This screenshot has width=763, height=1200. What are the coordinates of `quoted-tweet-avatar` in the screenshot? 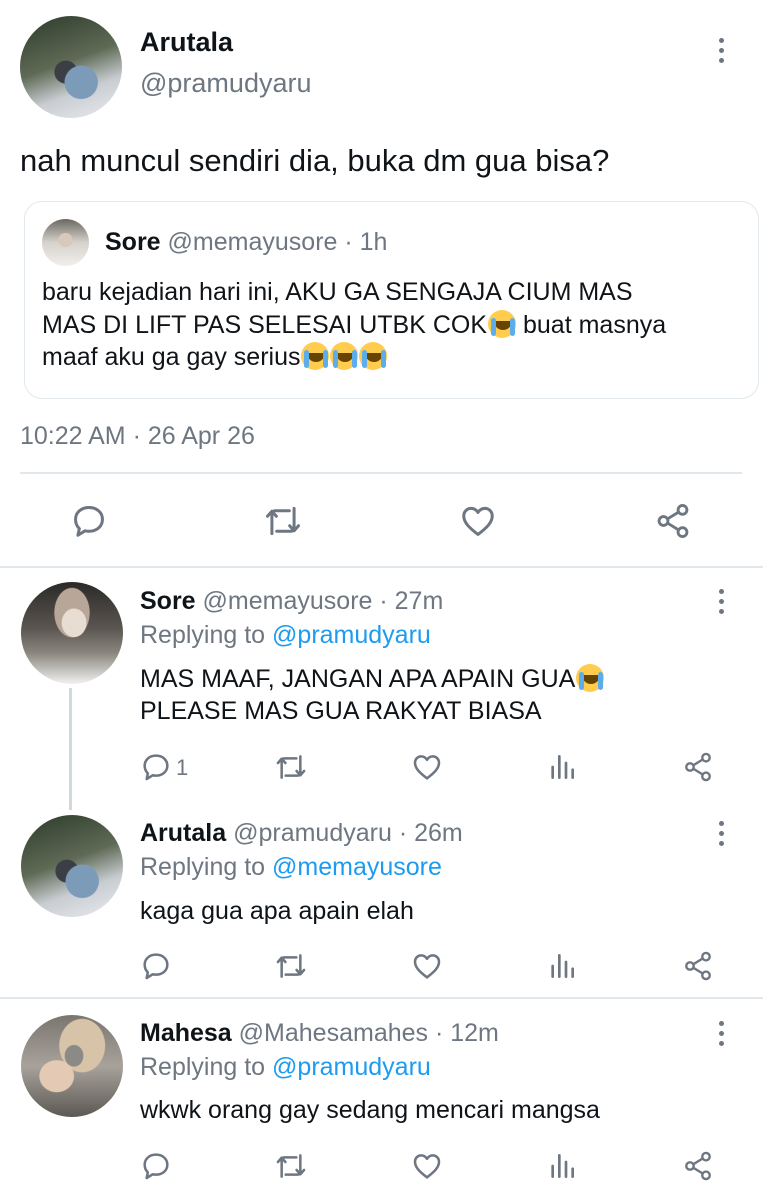 It's located at (65, 242).